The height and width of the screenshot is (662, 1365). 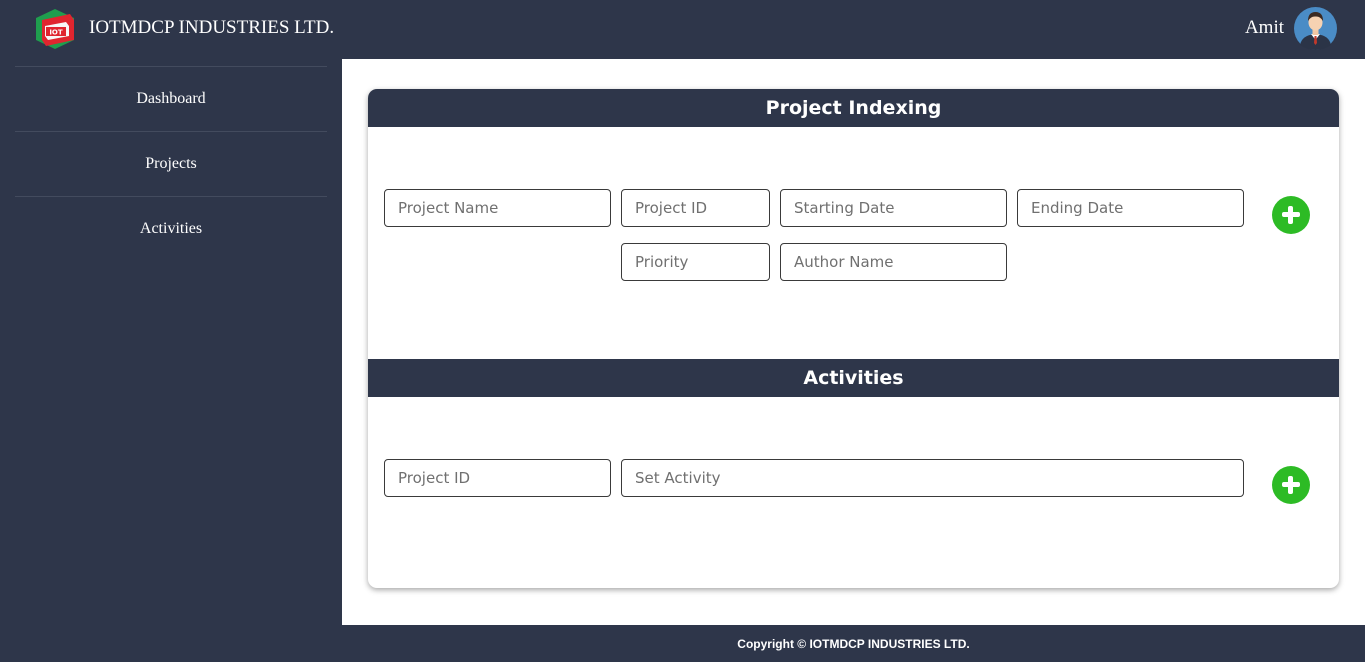 What do you see at coordinates (695, 262) in the screenshot?
I see `priority-input` at bounding box center [695, 262].